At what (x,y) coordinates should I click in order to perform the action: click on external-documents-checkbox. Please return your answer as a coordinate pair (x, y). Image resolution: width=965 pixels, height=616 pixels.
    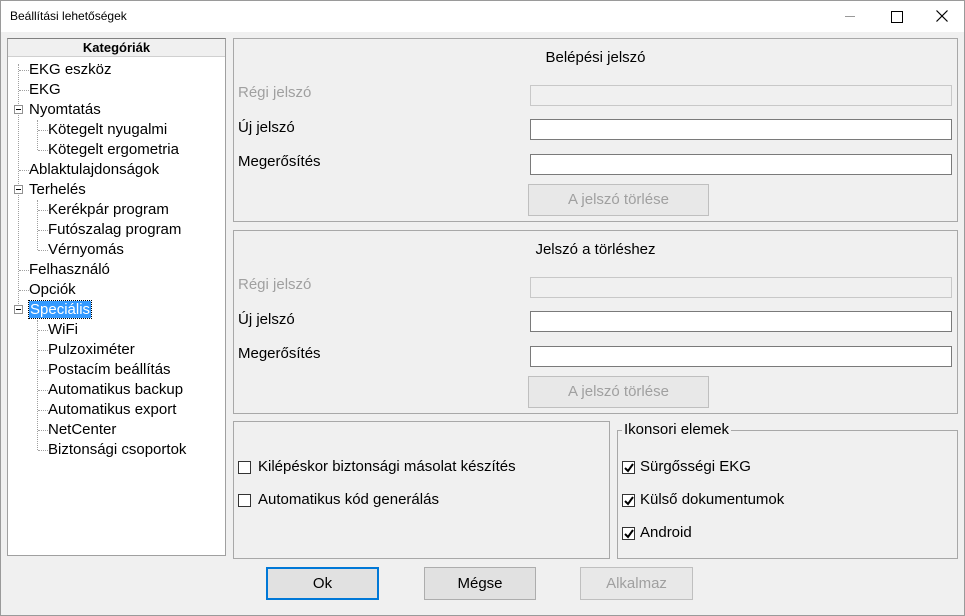
    Looking at the image, I should click on (628, 500).